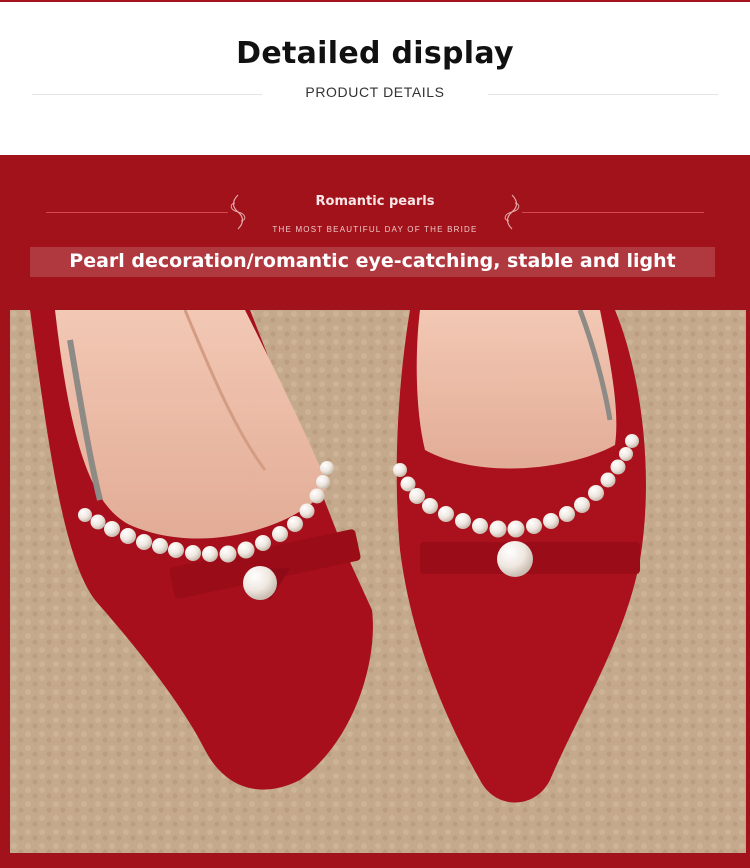 The height and width of the screenshot is (868, 750). I want to click on banner-line-right, so click(613, 212).